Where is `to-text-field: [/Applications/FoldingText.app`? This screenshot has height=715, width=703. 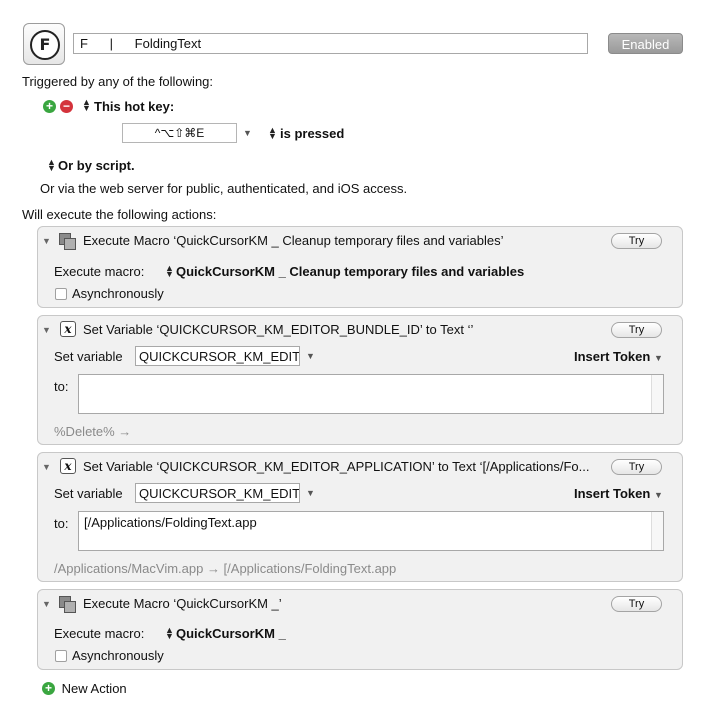 to-text-field: [/Applications/FoldingText.app is located at coordinates (371, 531).